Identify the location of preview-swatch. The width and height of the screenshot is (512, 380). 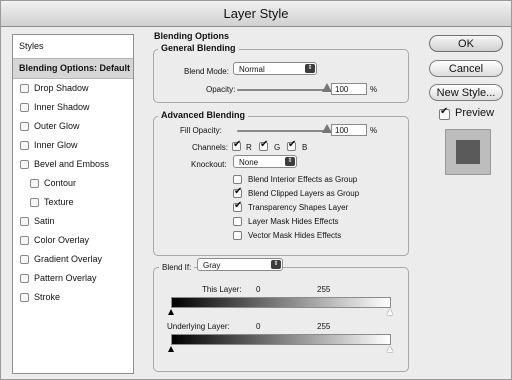
(468, 152).